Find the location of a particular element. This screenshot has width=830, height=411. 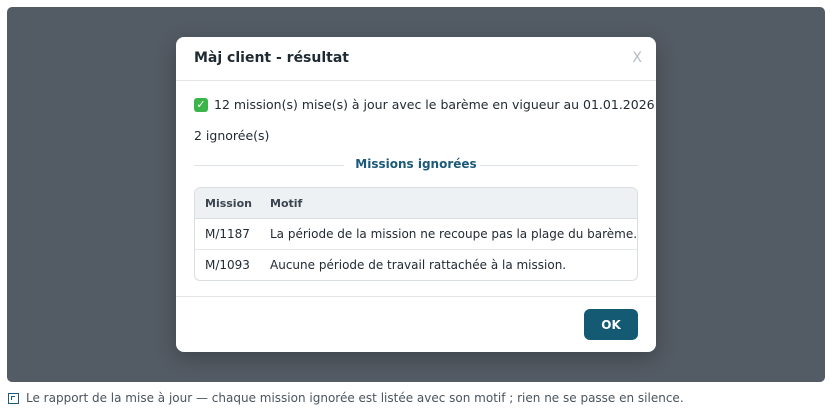

dialog-footer: OK is located at coordinates (416, 324).